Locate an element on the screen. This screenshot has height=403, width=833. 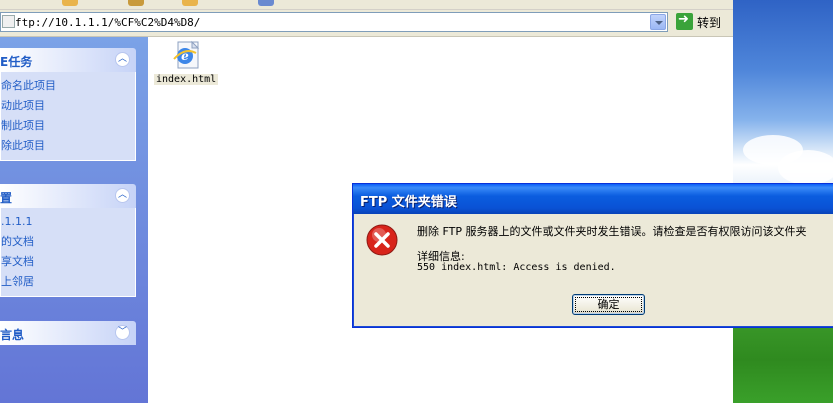
task-link-delete: 除此项目 is located at coordinates (68, 146).